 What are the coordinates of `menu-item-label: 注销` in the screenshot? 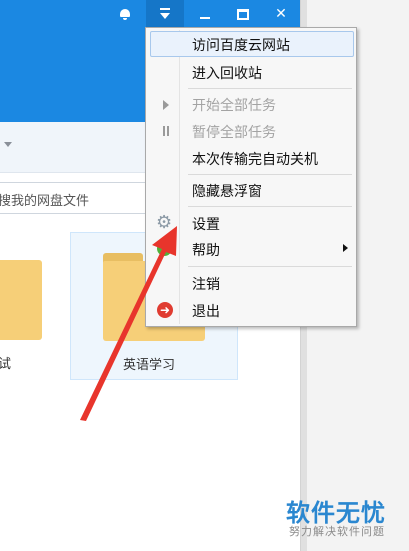 It's located at (206, 285).